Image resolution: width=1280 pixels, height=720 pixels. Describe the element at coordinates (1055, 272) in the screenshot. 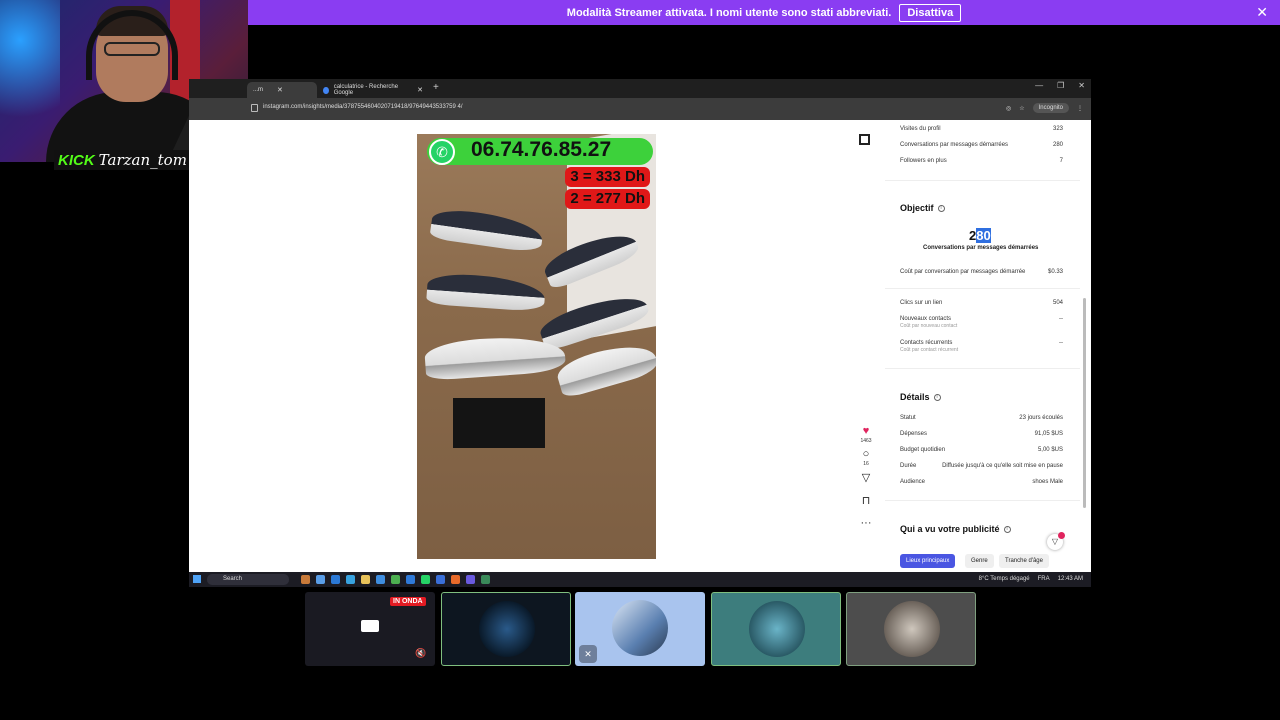

I see `metric-value: $0.33` at that location.